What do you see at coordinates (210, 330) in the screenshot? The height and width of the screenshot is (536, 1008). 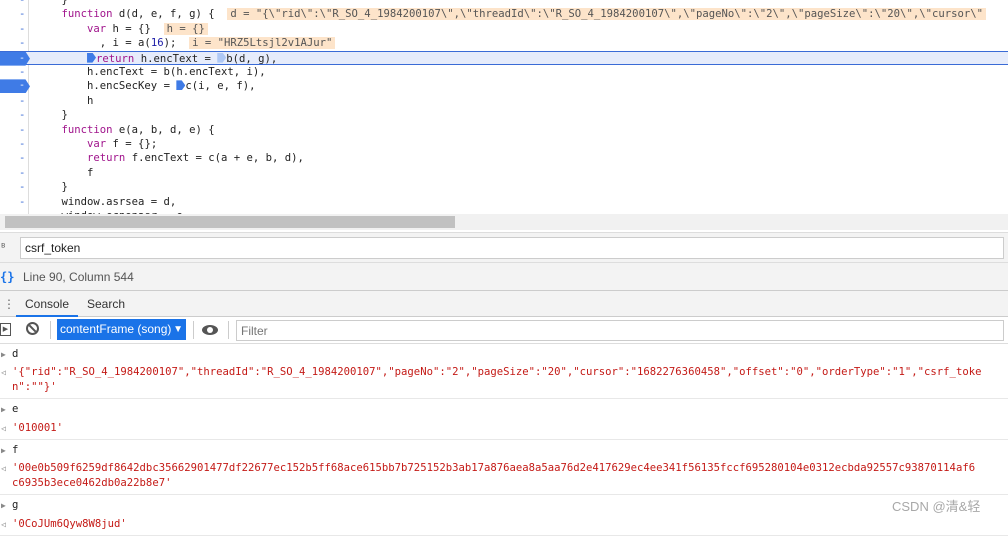 I see `eye-icon` at bounding box center [210, 330].